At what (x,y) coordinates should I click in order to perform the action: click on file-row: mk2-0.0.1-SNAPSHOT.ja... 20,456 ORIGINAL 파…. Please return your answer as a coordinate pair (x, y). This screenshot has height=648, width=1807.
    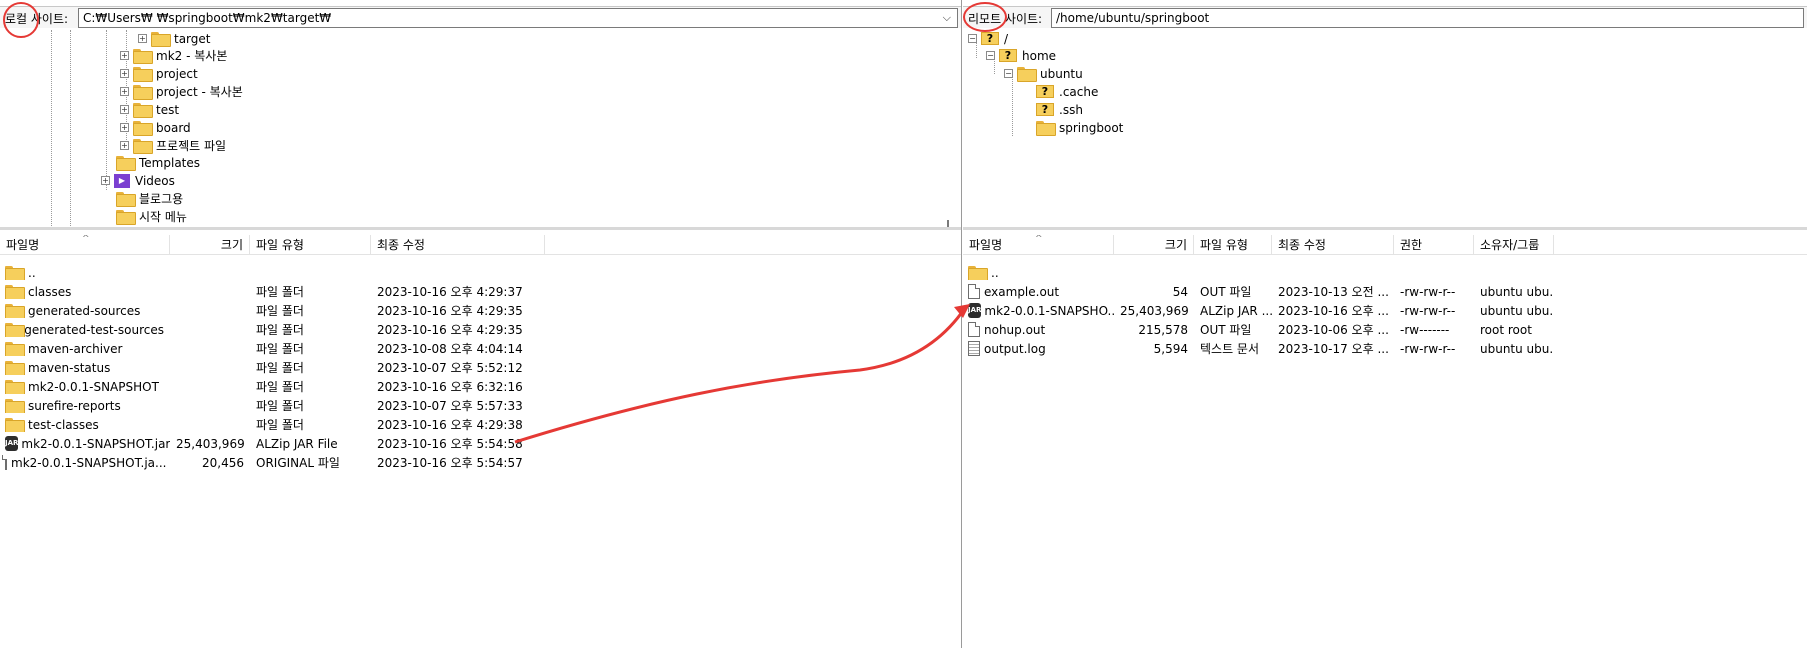
    Looking at the image, I should click on (480, 462).